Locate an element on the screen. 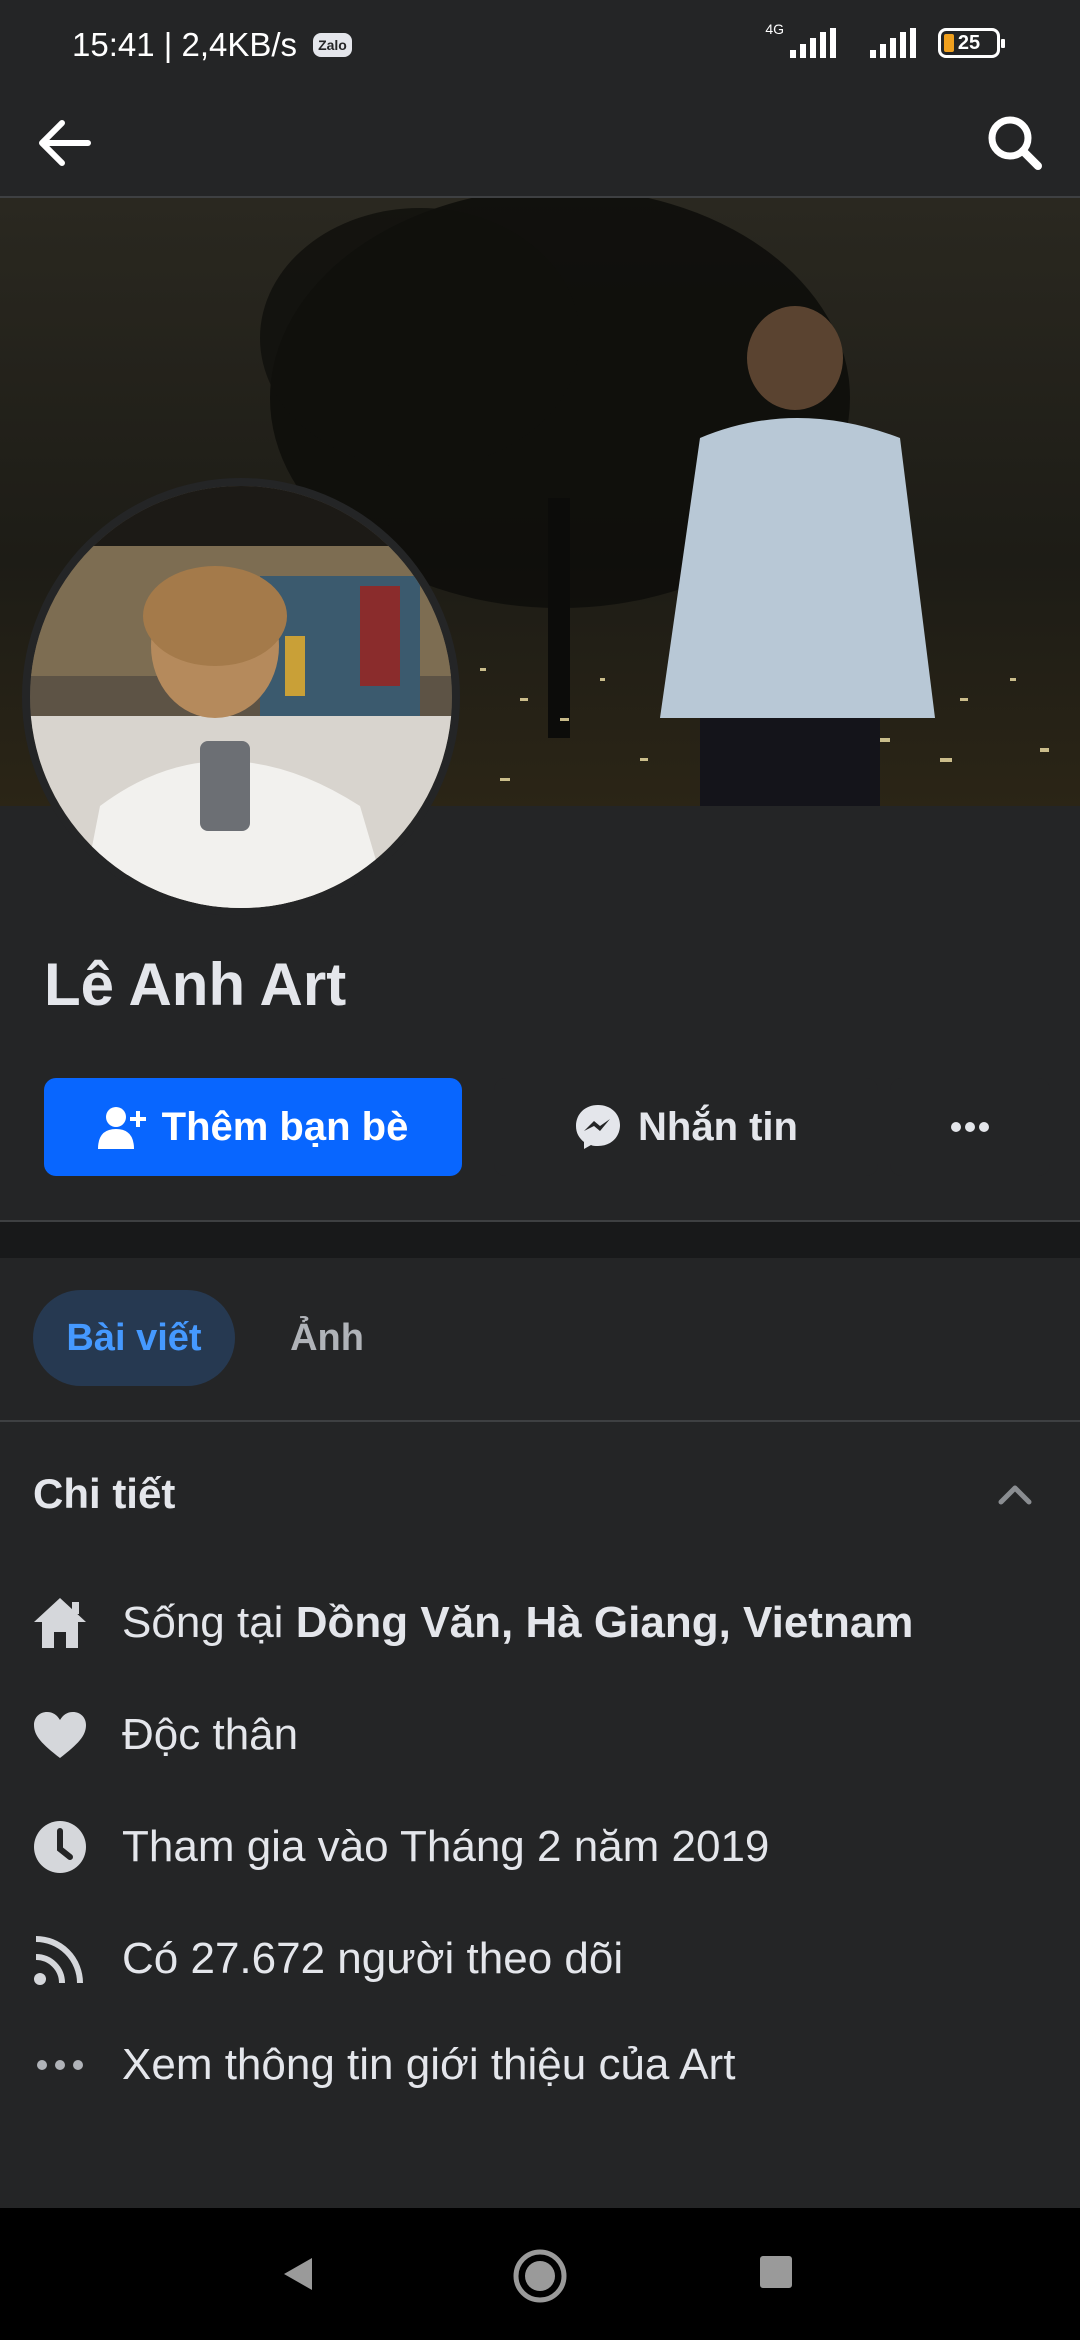  heart-icon is located at coordinates (60, 1735).